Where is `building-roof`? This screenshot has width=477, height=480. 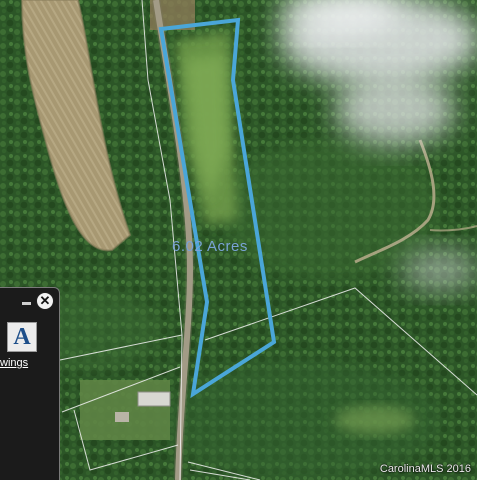
building-roof is located at coordinates (154, 399).